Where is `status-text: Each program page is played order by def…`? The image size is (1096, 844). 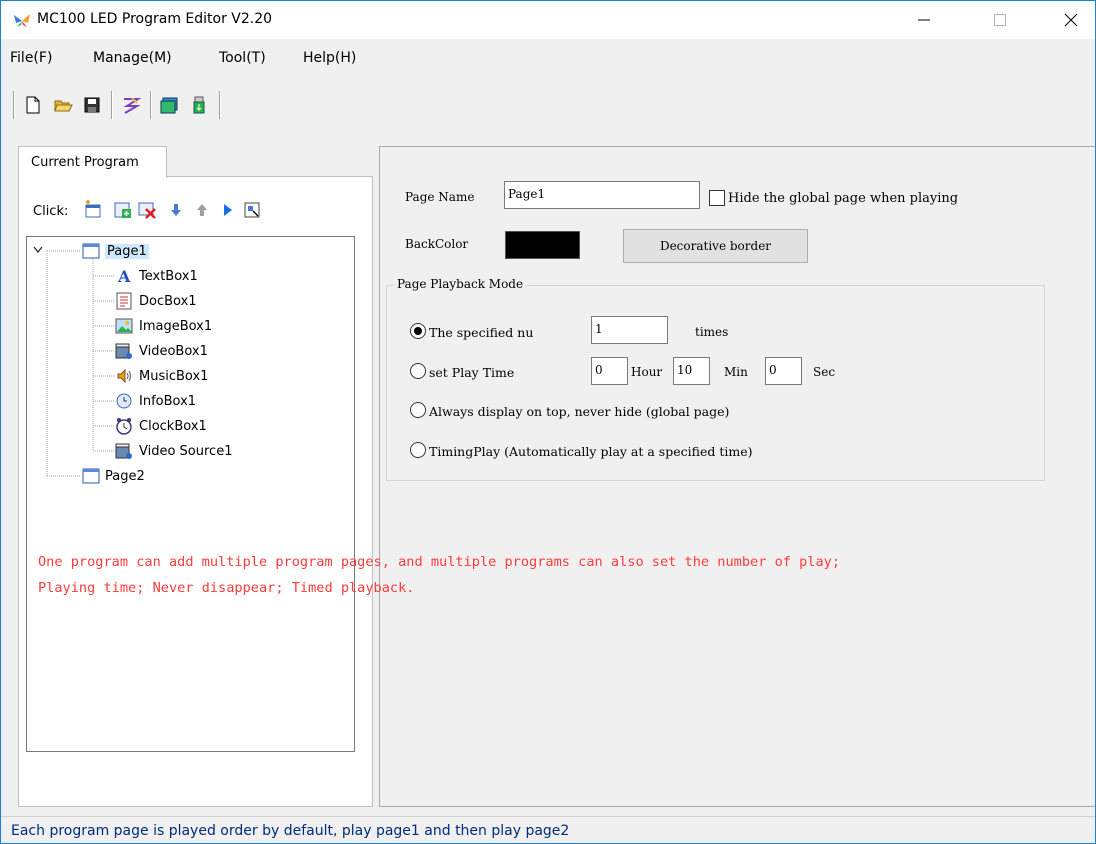 status-text: Each program page is played order by def… is located at coordinates (290, 831).